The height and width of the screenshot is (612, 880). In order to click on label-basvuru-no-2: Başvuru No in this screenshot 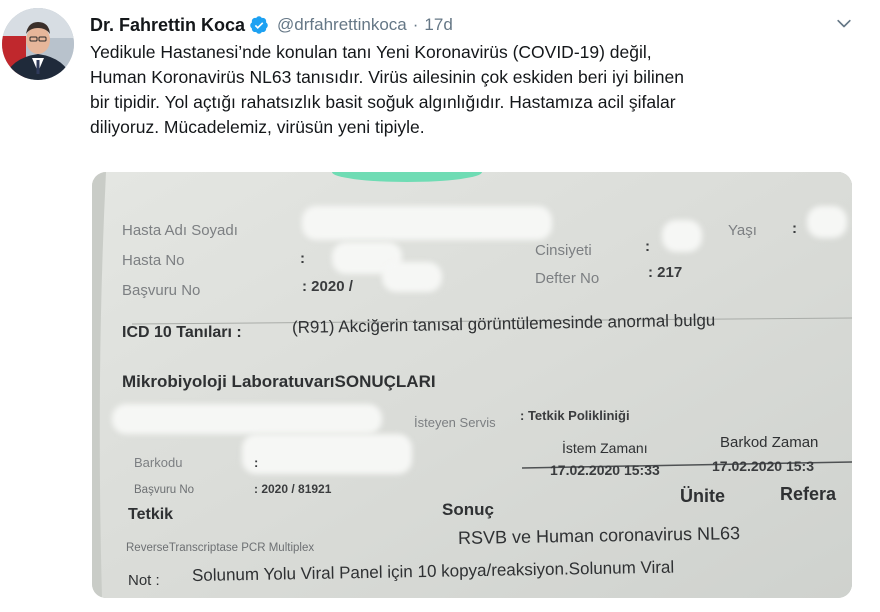, I will do `click(164, 490)`.